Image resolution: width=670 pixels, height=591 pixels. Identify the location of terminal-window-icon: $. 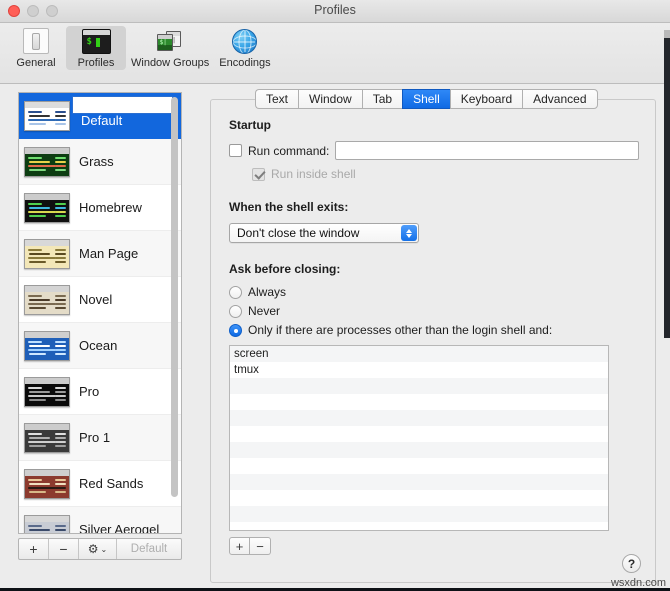
(96, 41).